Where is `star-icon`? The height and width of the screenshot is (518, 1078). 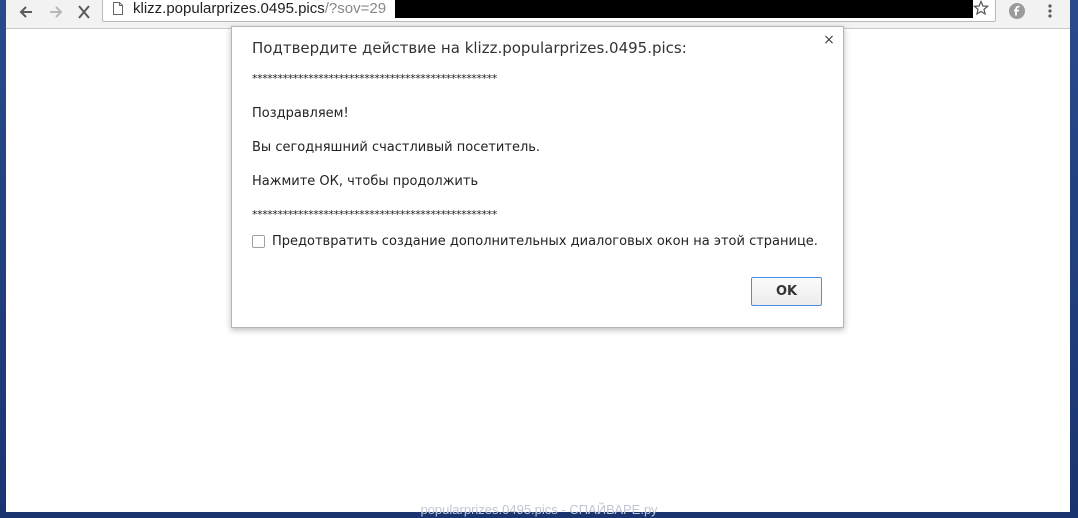
star-icon is located at coordinates (981, 8).